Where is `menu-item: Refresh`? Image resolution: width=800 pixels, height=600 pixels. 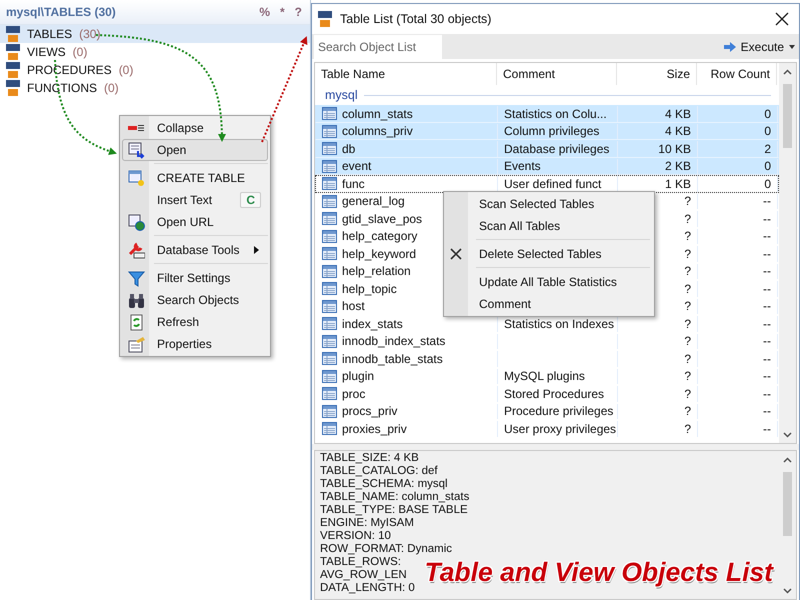 menu-item: Refresh is located at coordinates (195, 322).